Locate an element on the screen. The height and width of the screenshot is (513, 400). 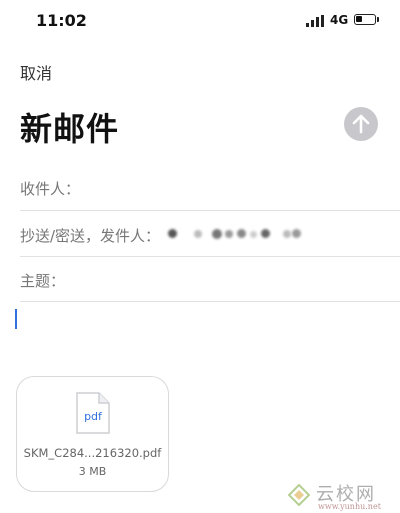
status-bar: 11:02 4G is located at coordinates (200, 22).